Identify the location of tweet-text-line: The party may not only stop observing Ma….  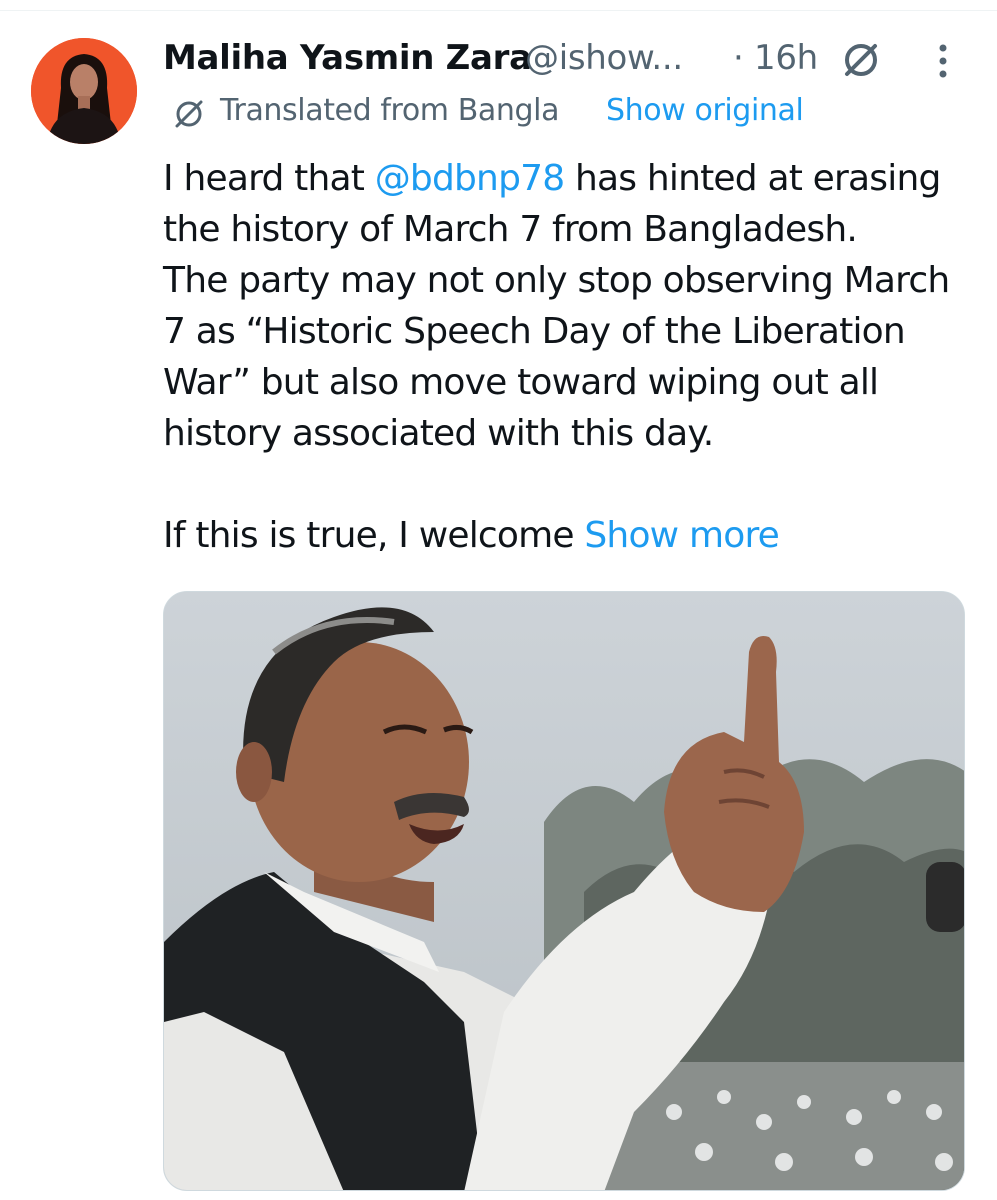
(556, 280).